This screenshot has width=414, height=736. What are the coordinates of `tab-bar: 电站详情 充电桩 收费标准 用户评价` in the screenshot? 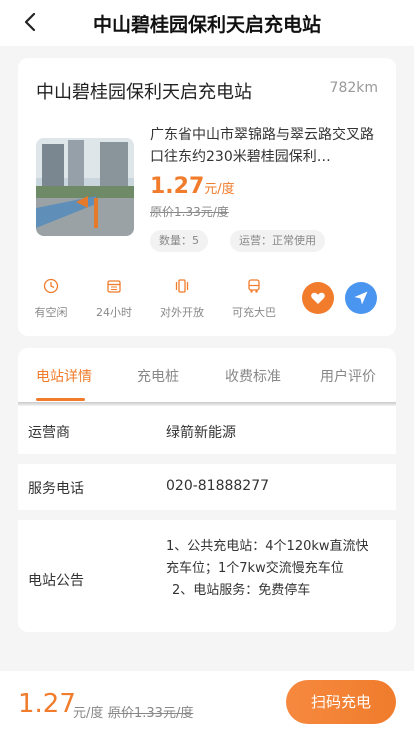 It's located at (207, 375).